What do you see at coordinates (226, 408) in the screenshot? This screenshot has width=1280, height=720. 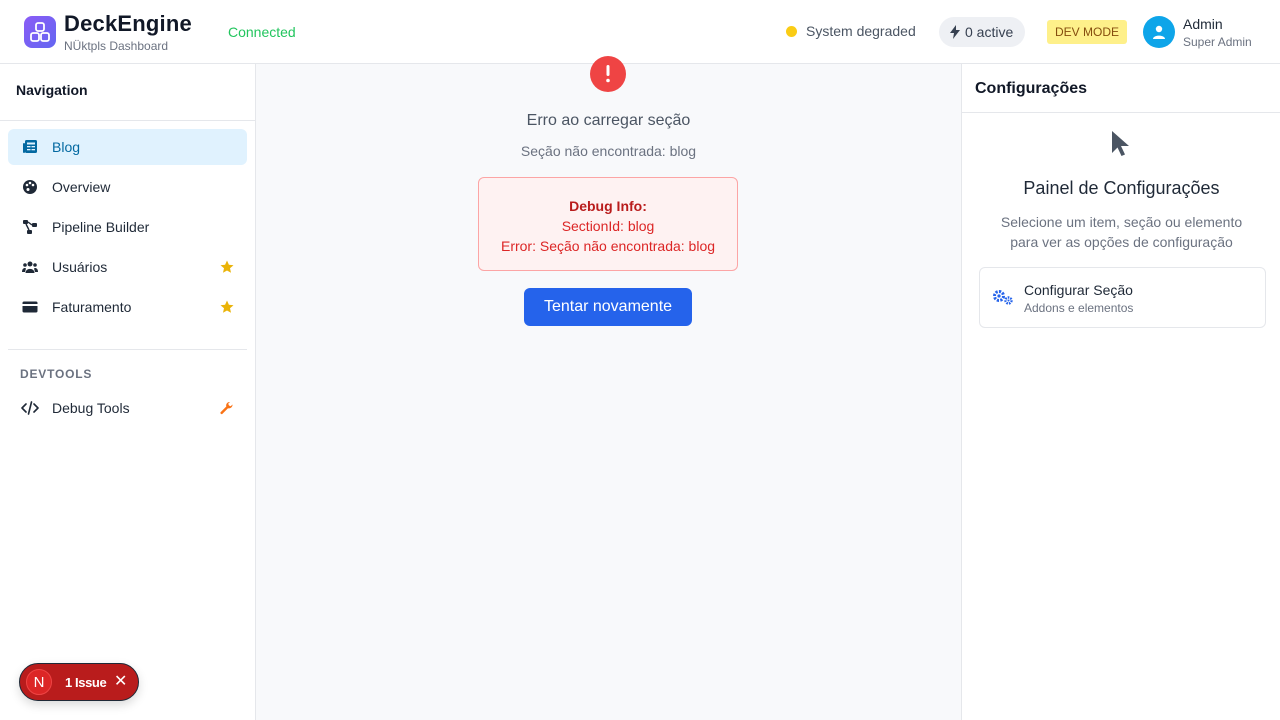 I see `wrench-icon` at bounding box center [226, 408].